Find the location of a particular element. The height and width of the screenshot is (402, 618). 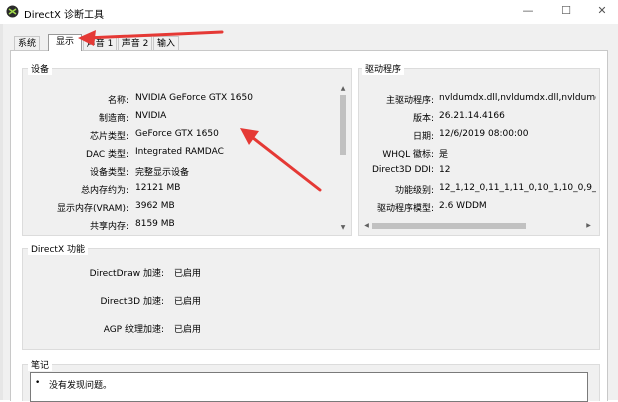

annotation-arrow-chip-head is located at coordinates (249, 136).